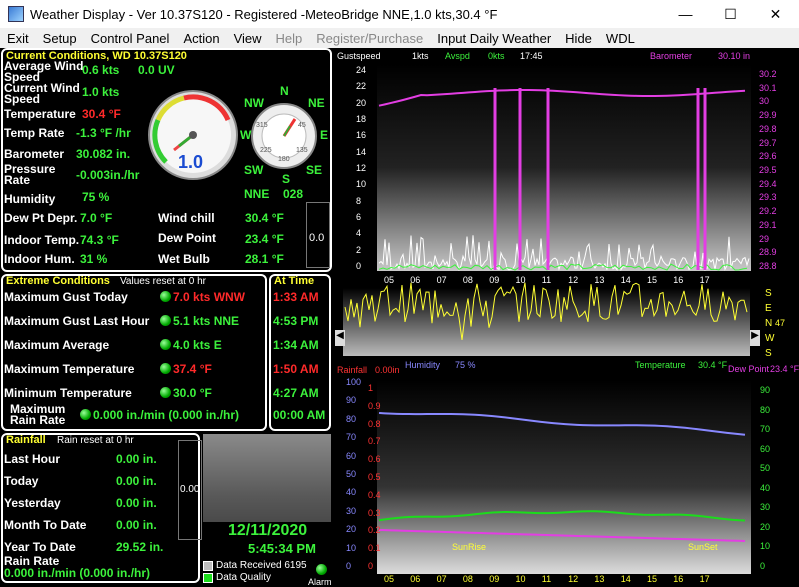 This screenshot has width=799, height=587. Describe the element at coordinates (713, 365) in the screenshot. I see `temperature-chart-value: 30.4 °F` at that location.